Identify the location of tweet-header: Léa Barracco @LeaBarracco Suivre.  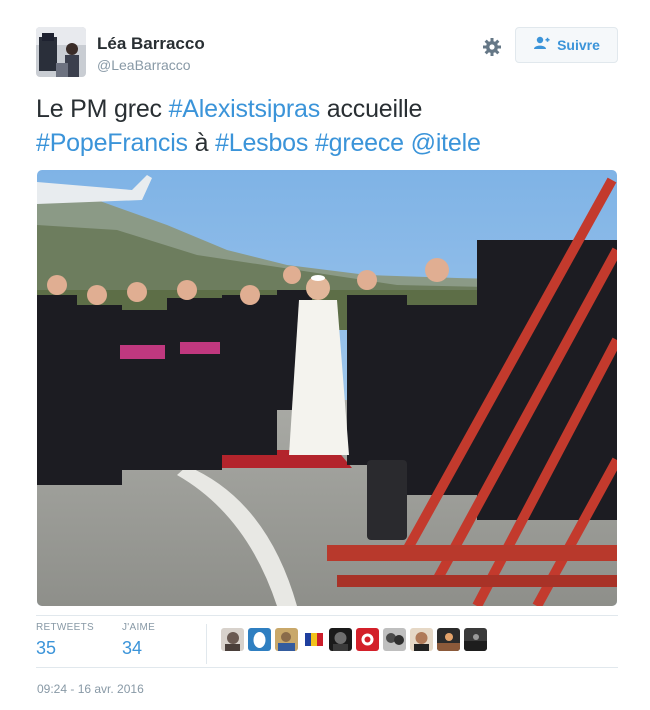
(327, 53).